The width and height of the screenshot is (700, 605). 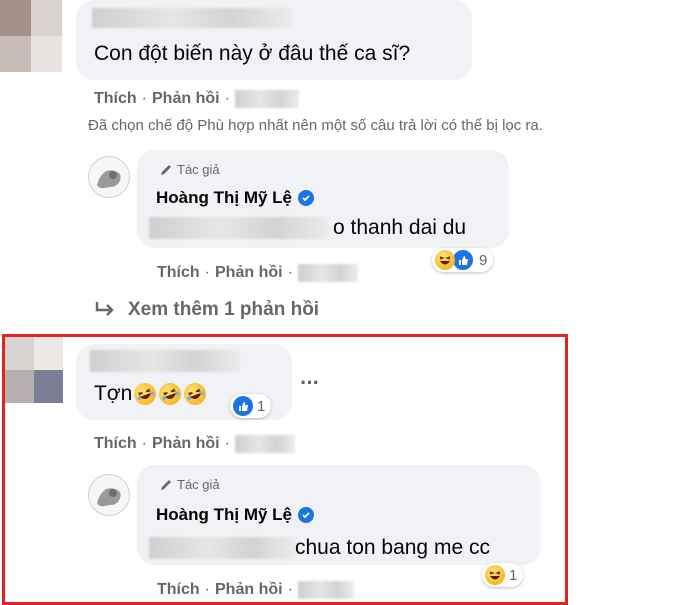 I want to click on reaction-count: 9, so click(x=483, y=260).